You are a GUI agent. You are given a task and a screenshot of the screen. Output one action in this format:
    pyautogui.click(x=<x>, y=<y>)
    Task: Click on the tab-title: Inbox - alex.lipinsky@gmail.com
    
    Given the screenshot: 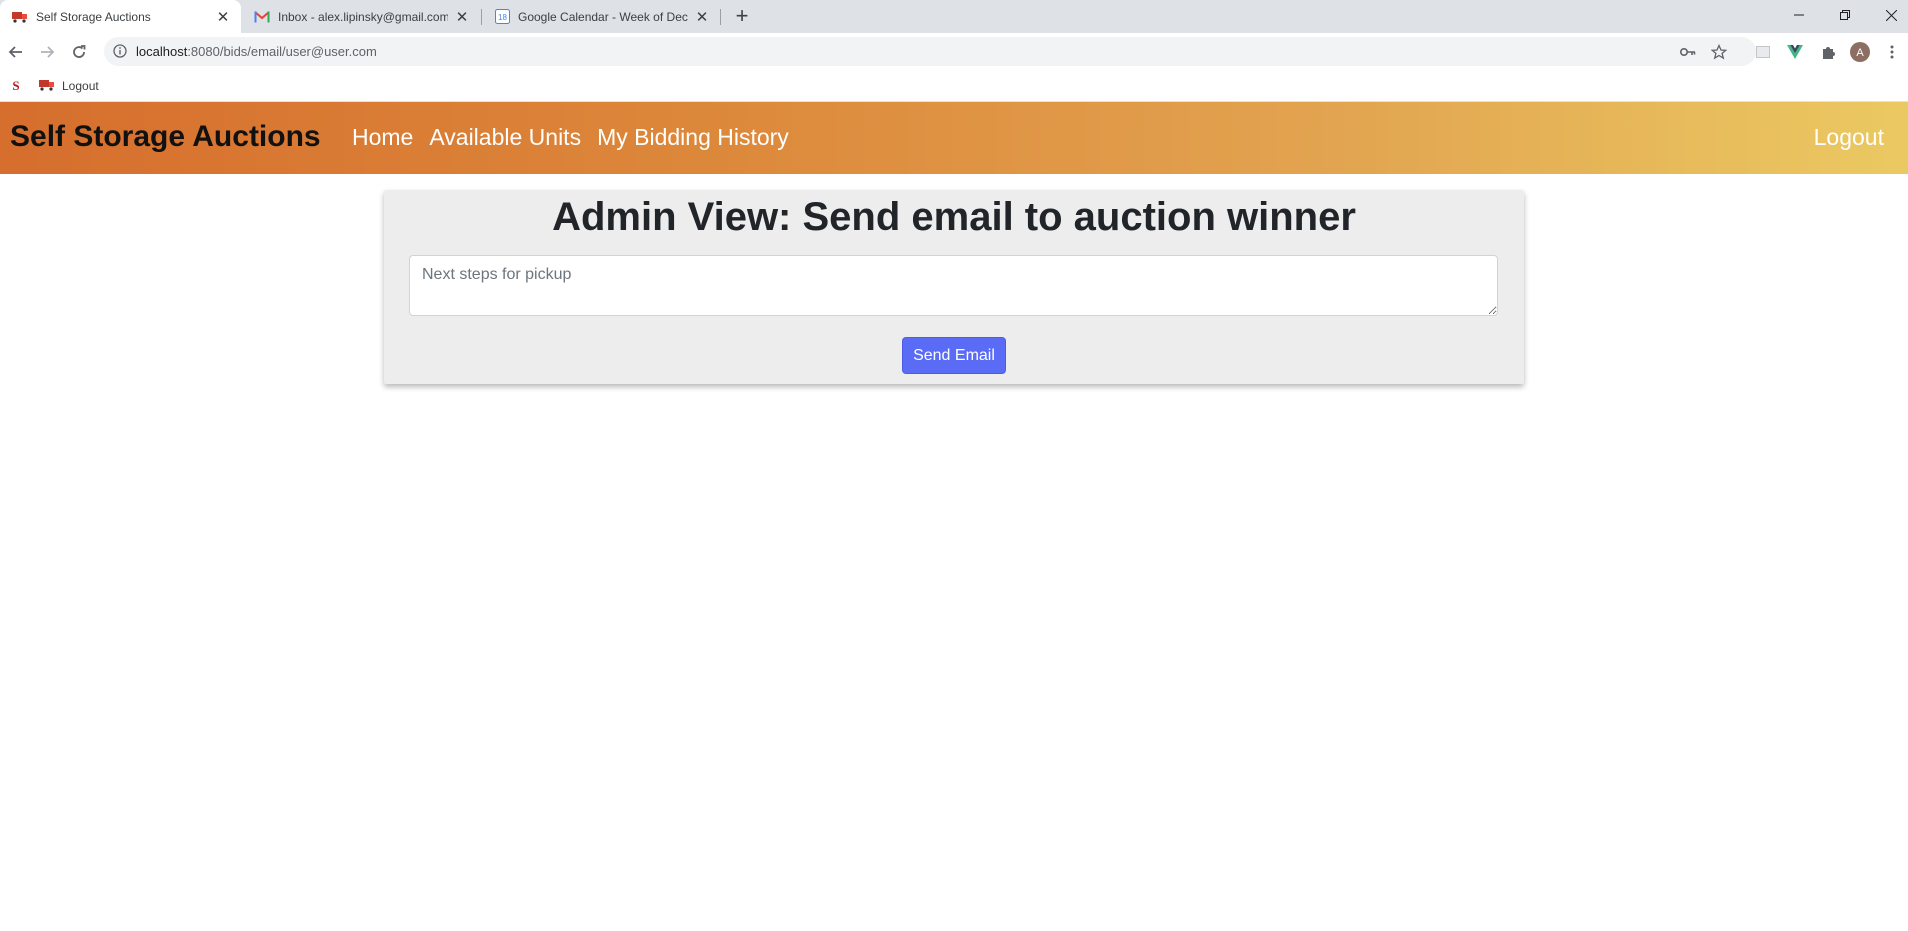 What is the action you would take?
    pyautogui.click(x=363, y=16)
    